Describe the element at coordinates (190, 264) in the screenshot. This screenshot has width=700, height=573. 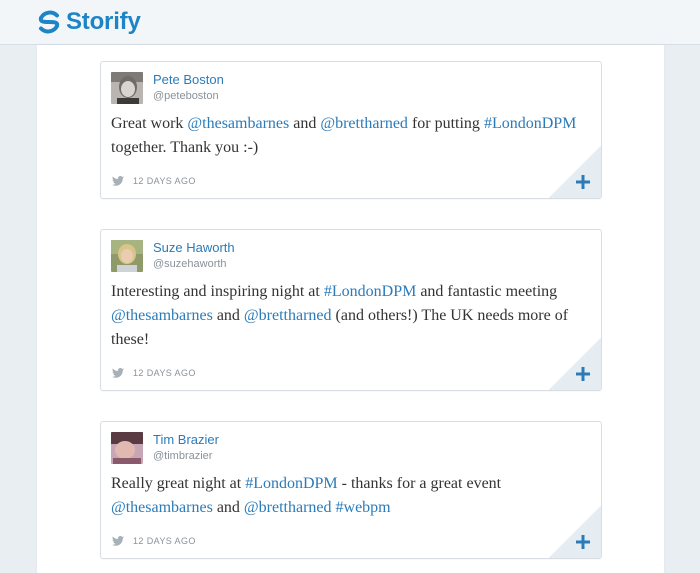
I see `author-handle: @suzehaworth` at that location.